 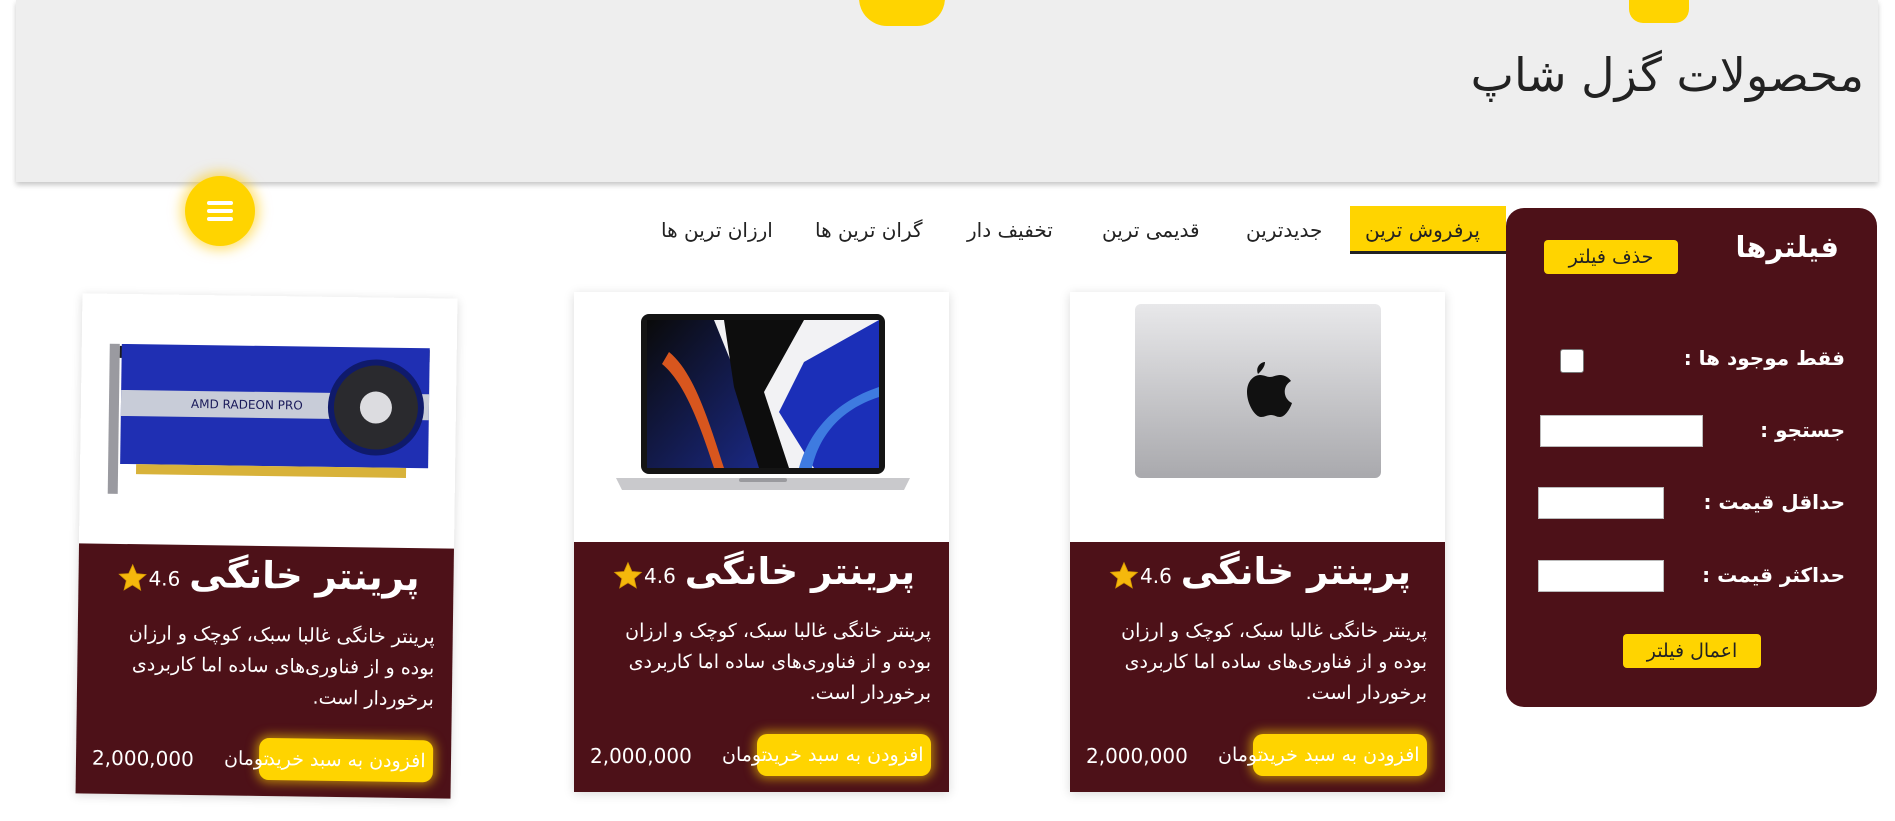 I want to click on hamburger-icon, so click(x=220, y=211).